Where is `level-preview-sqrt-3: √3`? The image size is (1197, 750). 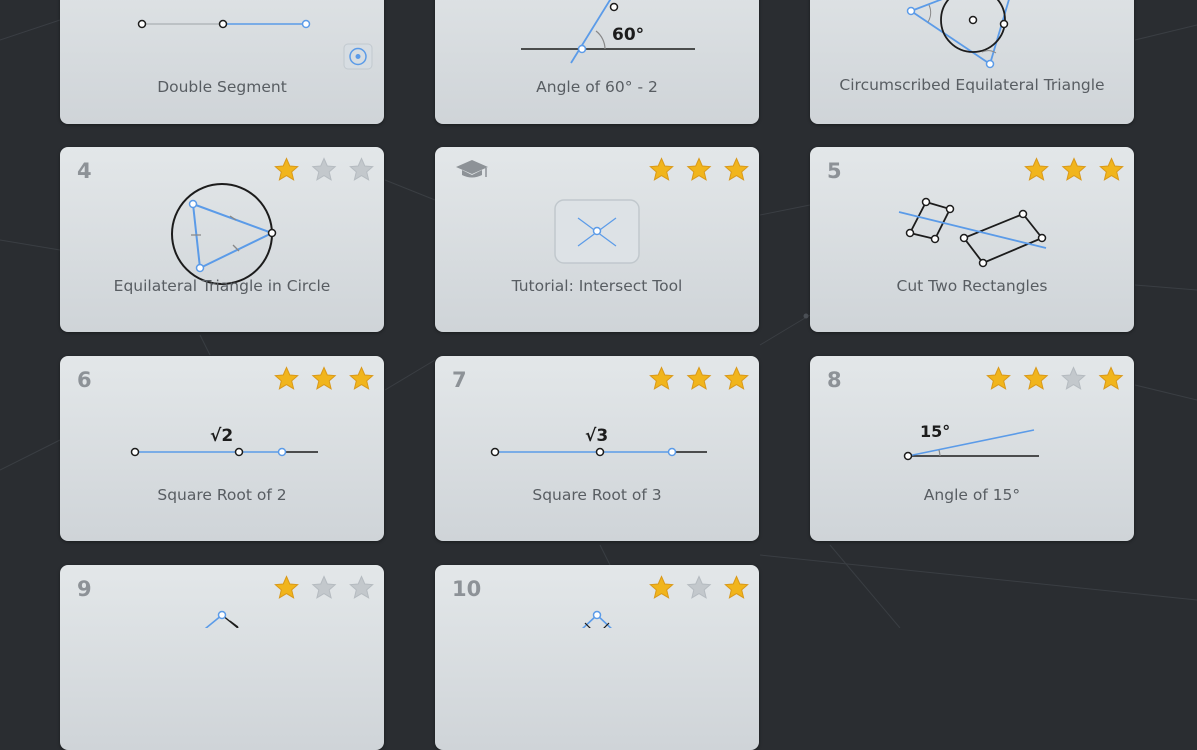
level-preview-sqrt-3: √3 is located at coordinates (598, 441).